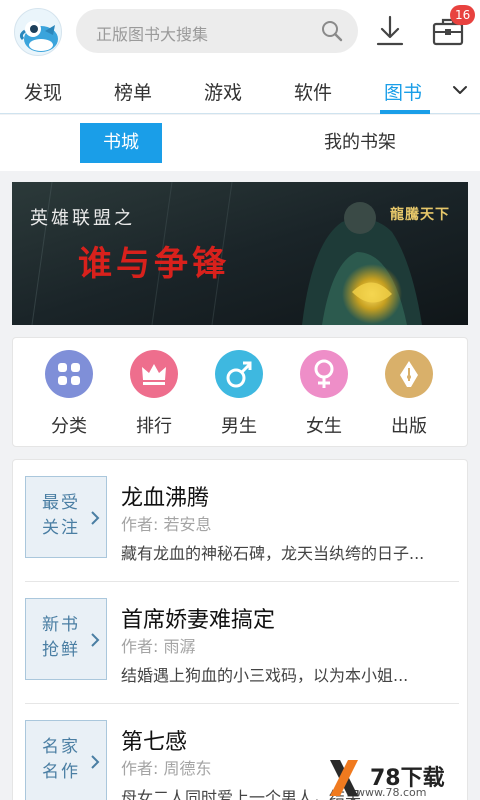 This screenshot has width=480, height=800. Describe the element at coordinates (409, 374) in the screenshot. I see `pen-nib-icon` at that location.